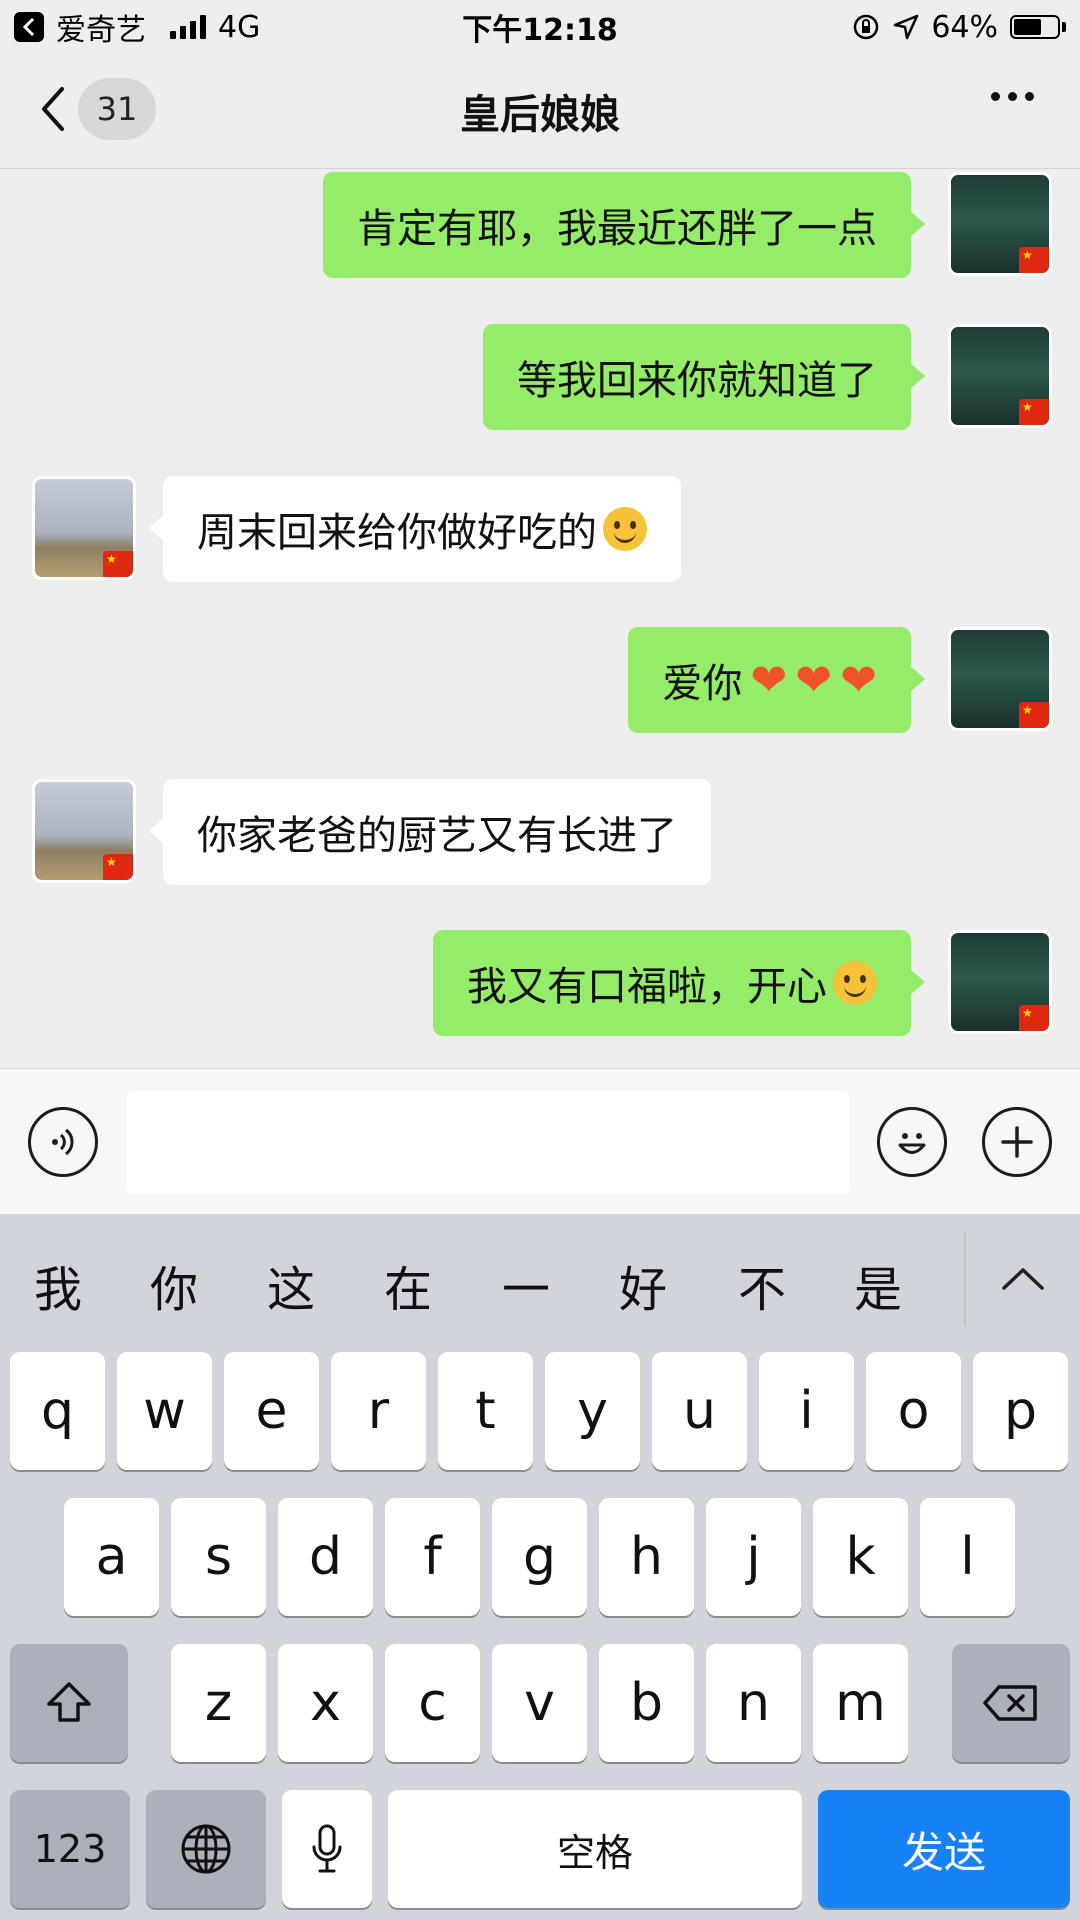 Image resolution: width=1080 pixels, height=1920 pixels. Describe the element at coordinates (432, 1703) in the screenshot. I see `key-c: c` at that location.